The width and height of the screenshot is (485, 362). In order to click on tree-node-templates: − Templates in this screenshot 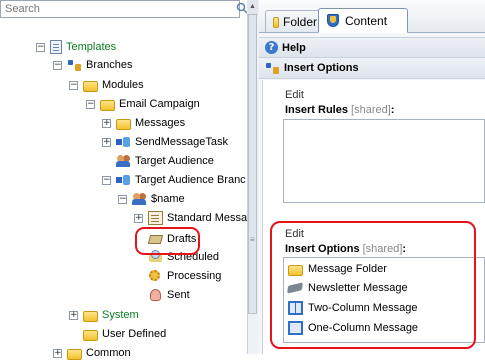, I will do `click(76, 47)`.